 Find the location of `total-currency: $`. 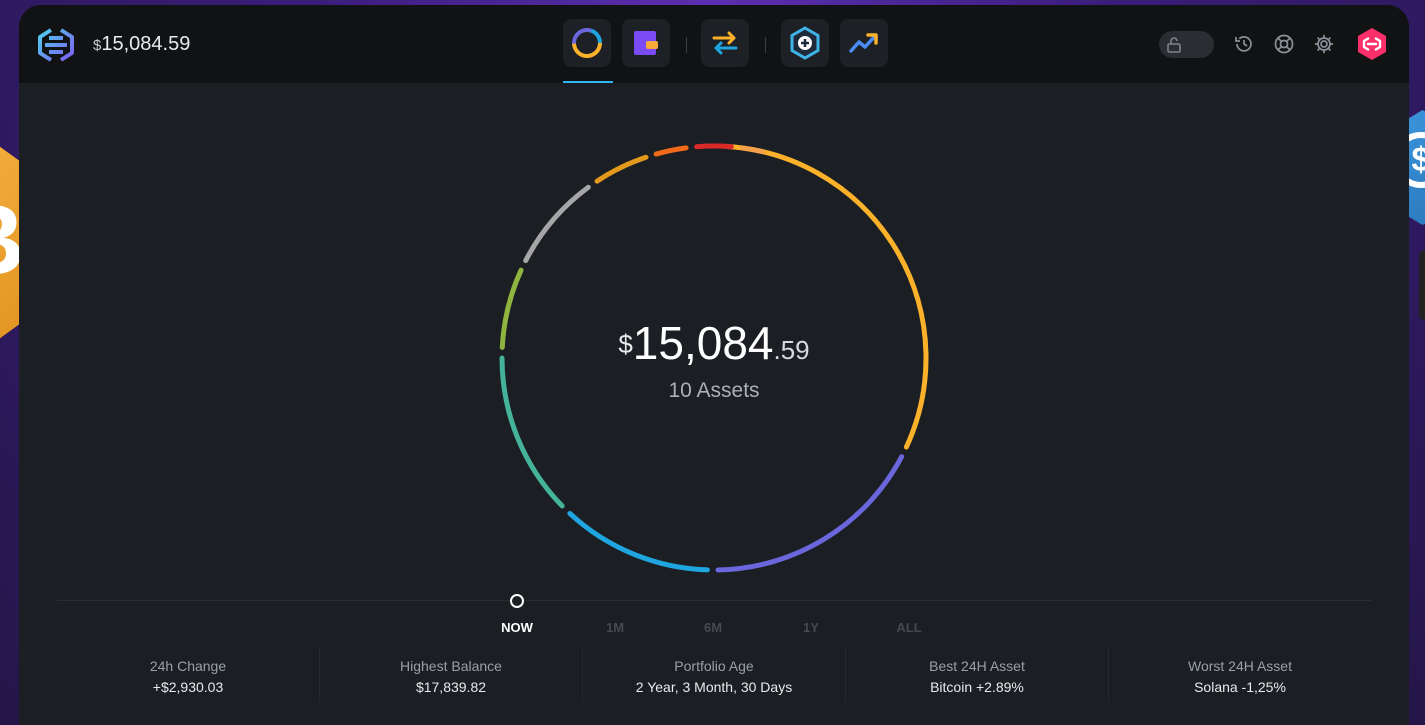

total-currency: $ is located at coordinates (625, 344).